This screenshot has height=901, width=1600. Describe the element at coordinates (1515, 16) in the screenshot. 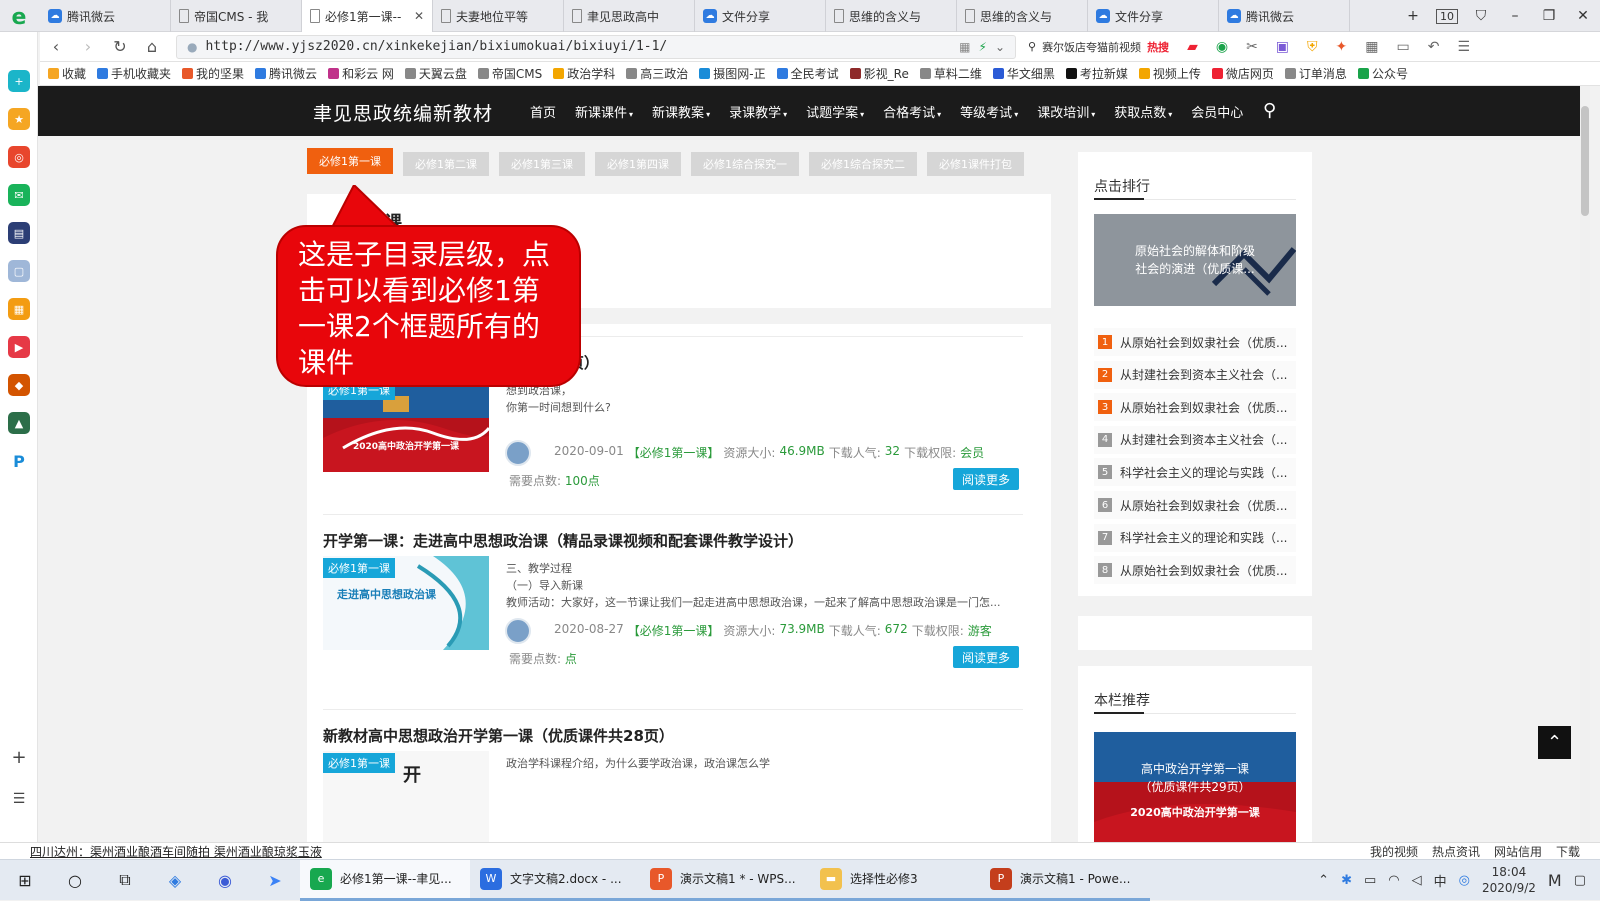

I see `minimize-icon: –` at that location.